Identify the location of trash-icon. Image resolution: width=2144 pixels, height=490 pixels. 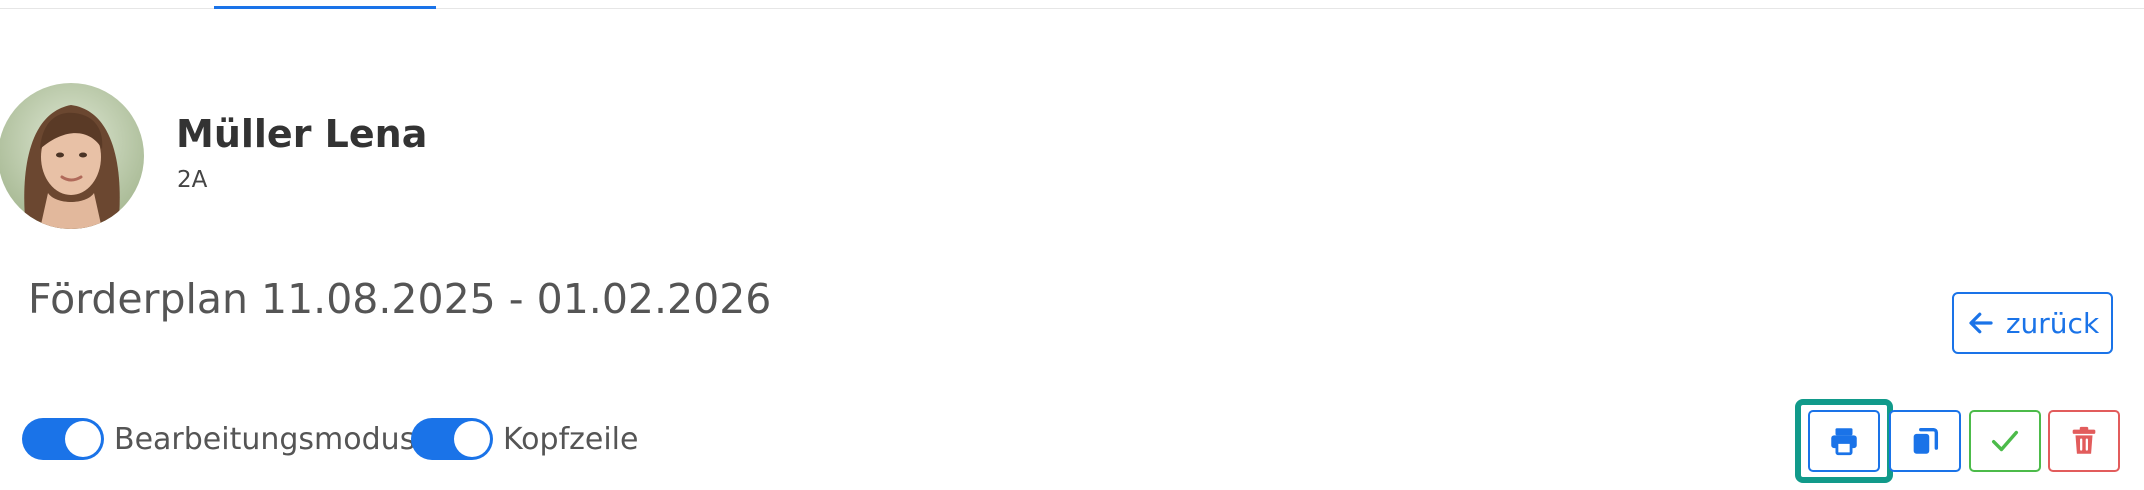
(2084, 440).